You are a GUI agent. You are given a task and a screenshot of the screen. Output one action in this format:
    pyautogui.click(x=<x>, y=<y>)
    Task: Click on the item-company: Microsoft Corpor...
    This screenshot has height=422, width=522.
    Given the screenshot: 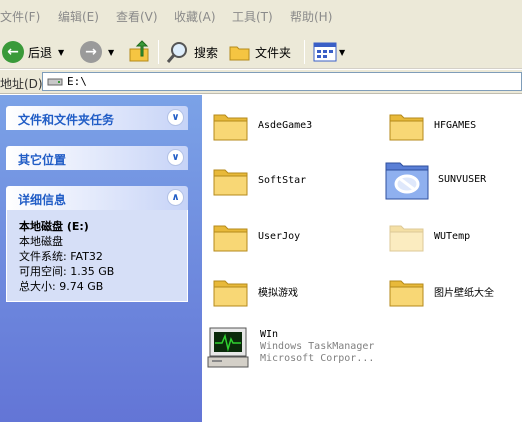 What is the action you would take?
    pyautogui.click(x=317, y=358)
    